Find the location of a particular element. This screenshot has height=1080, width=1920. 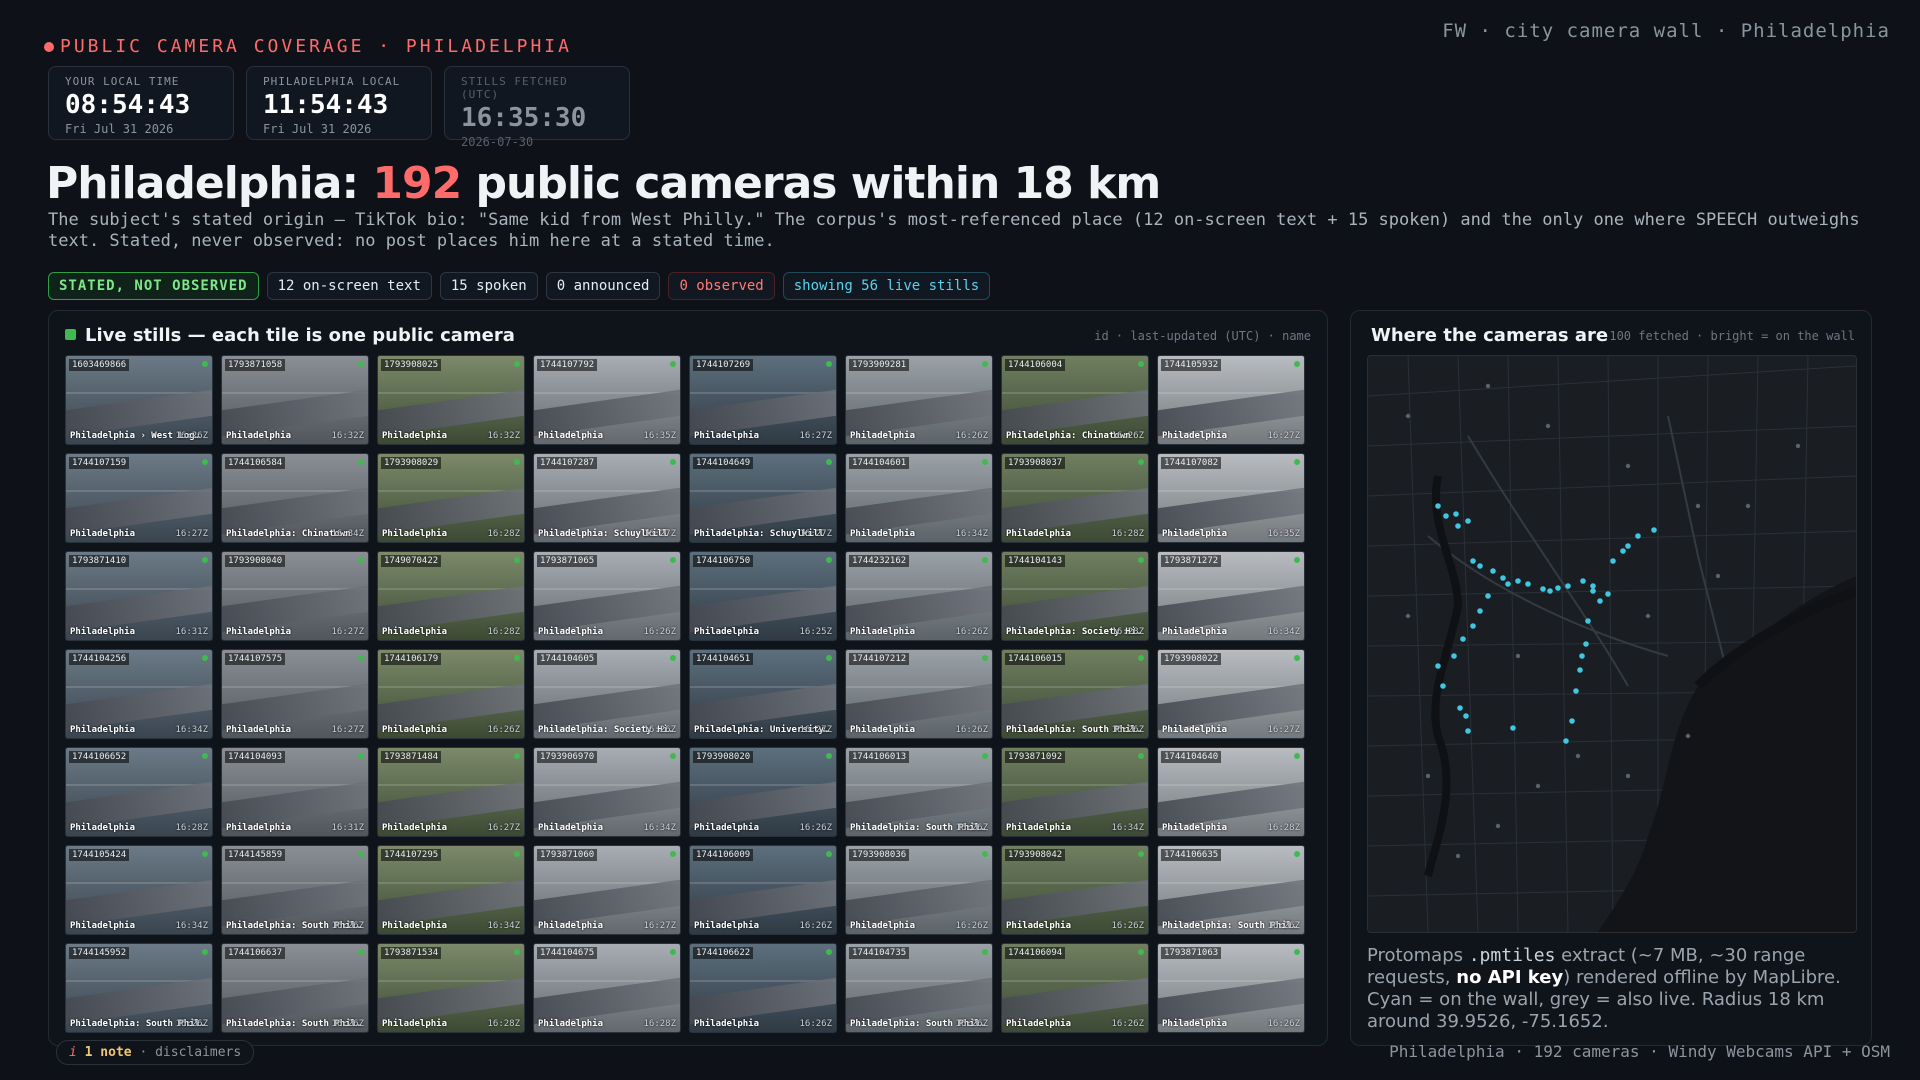

camera-tile: 1793871410 Philadelphia 16:31Z is located at coordinates (139, 596).